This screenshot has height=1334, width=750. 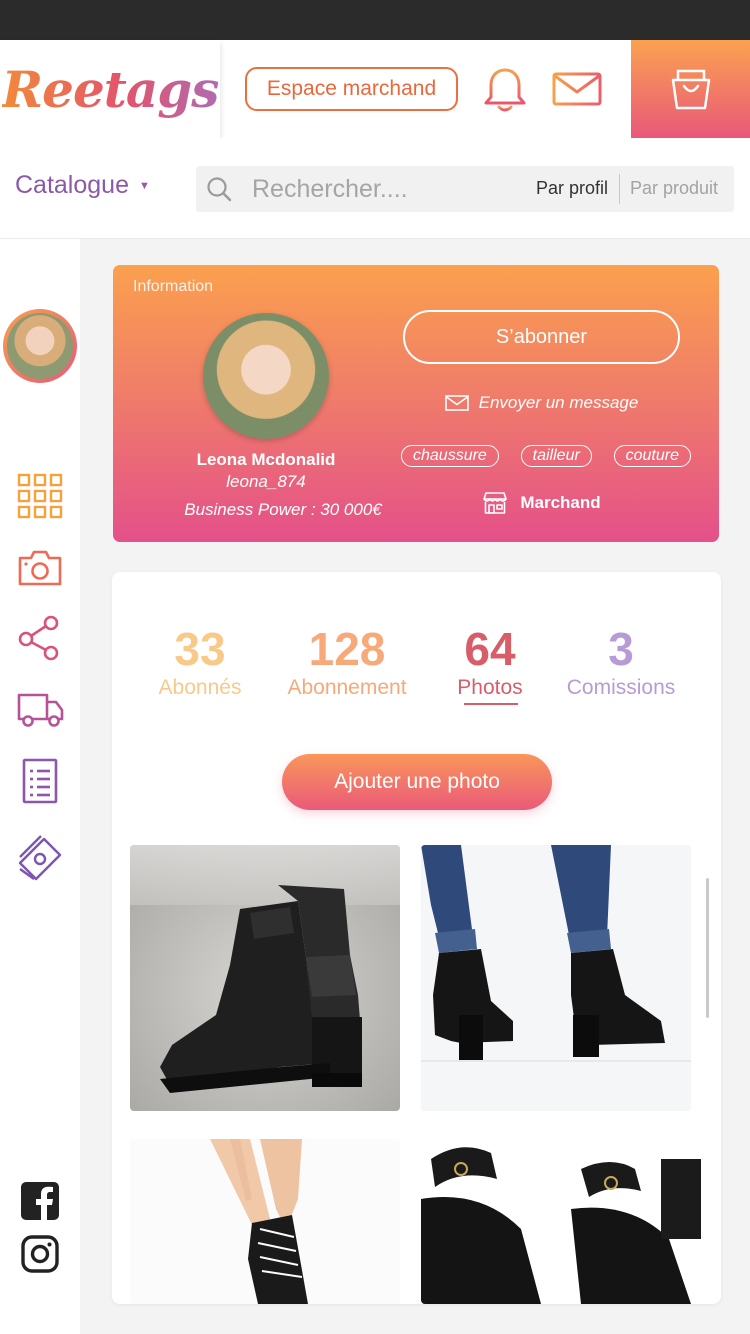 What do you see at coordinates (541, 337) in the screenshot?
I see `subscribe-button: S’abonner` at bounding box center [541, 337].